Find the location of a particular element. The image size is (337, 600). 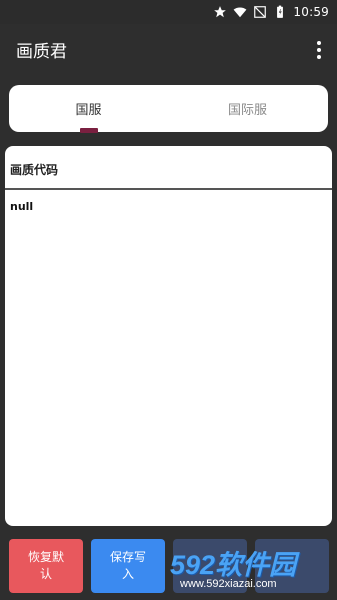

star-icon is located at coordinates (220, 12).